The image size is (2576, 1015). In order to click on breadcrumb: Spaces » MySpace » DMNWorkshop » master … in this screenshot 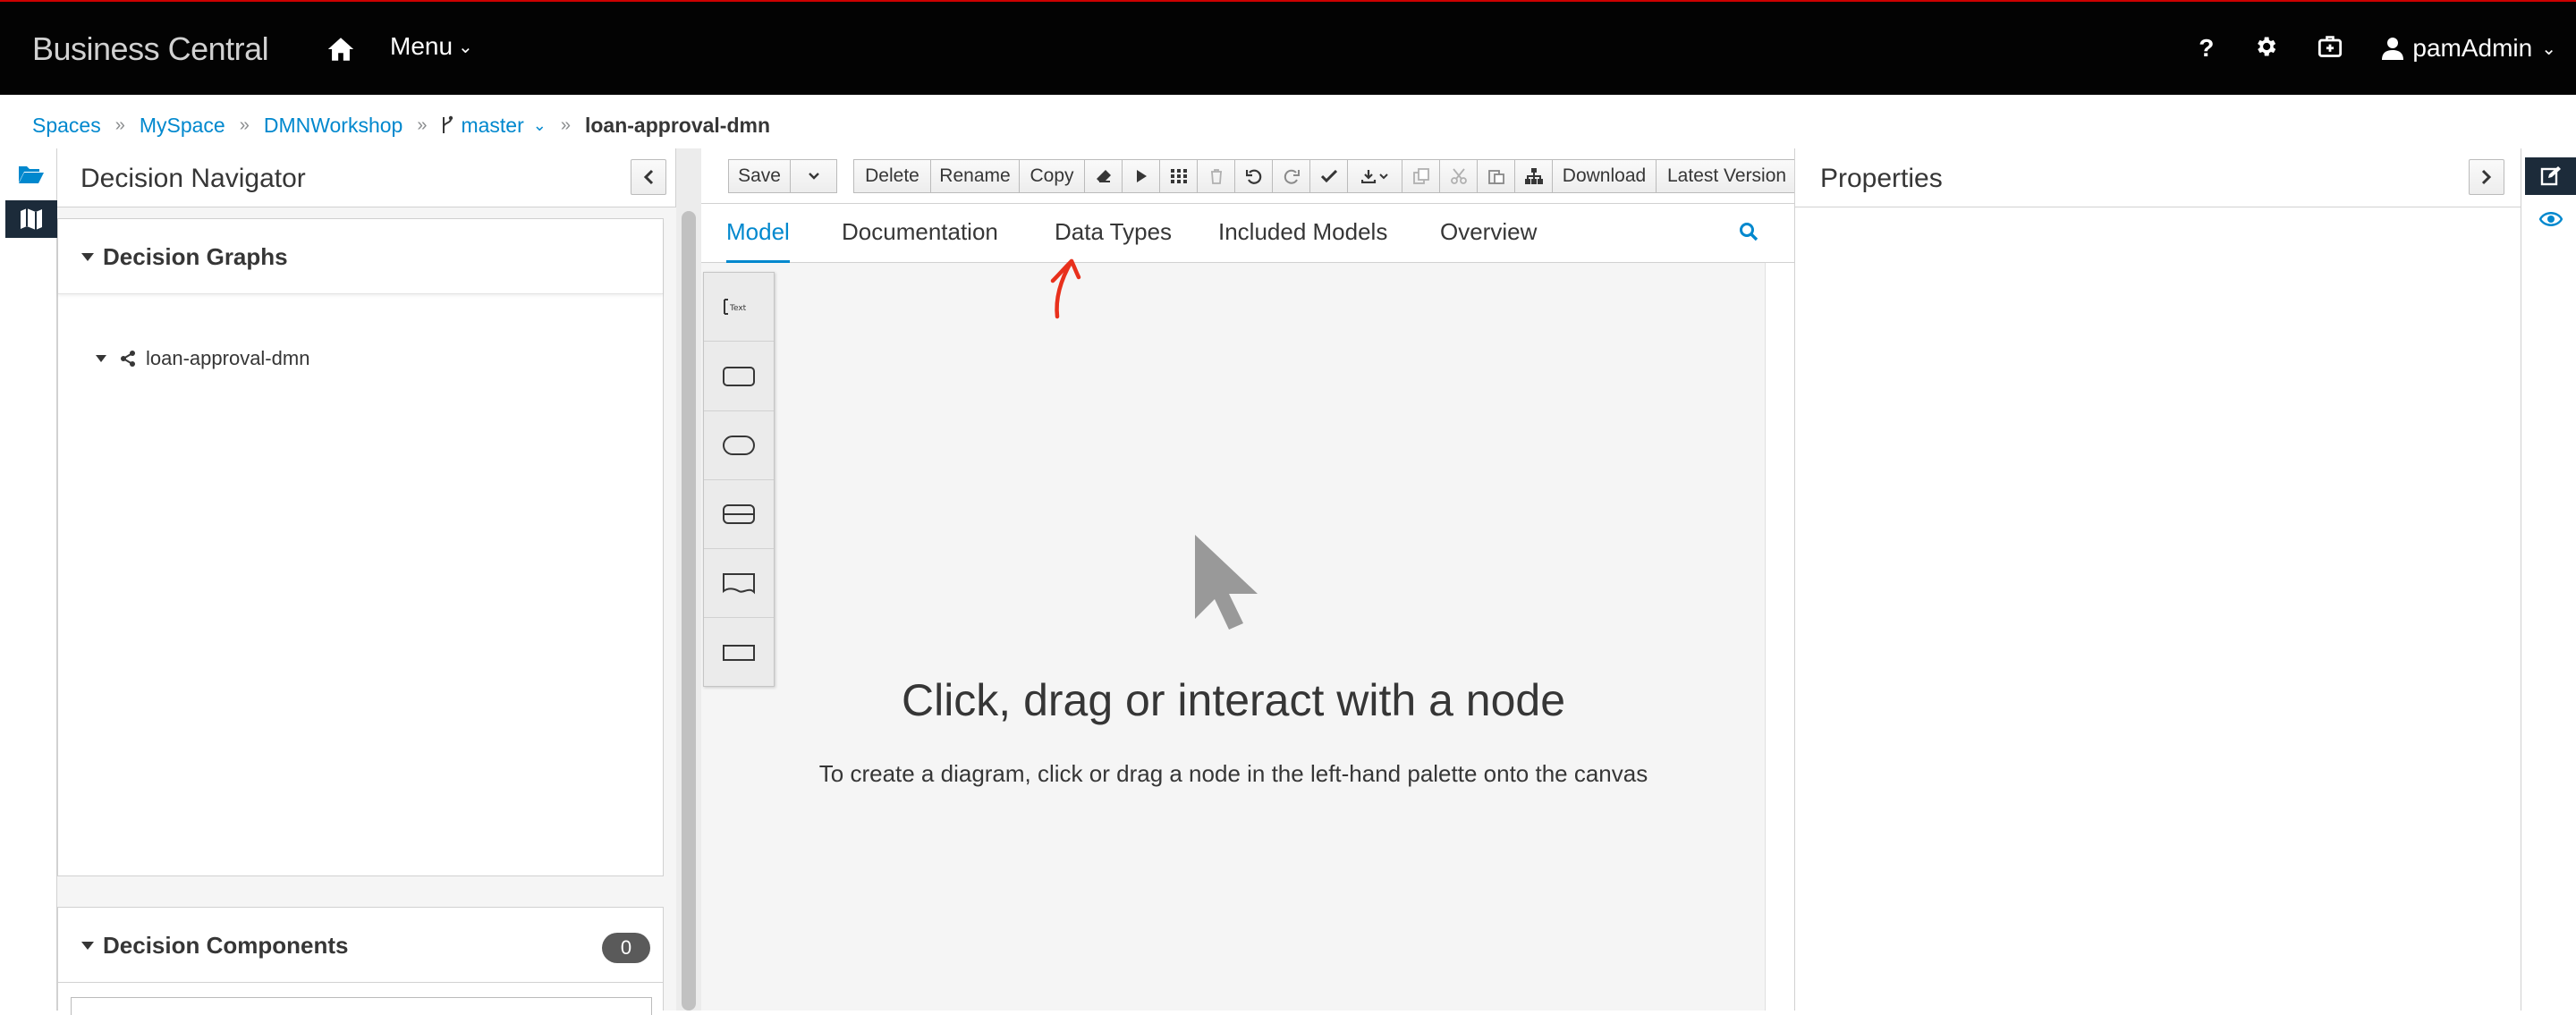, I will do `click(401, 125)`.